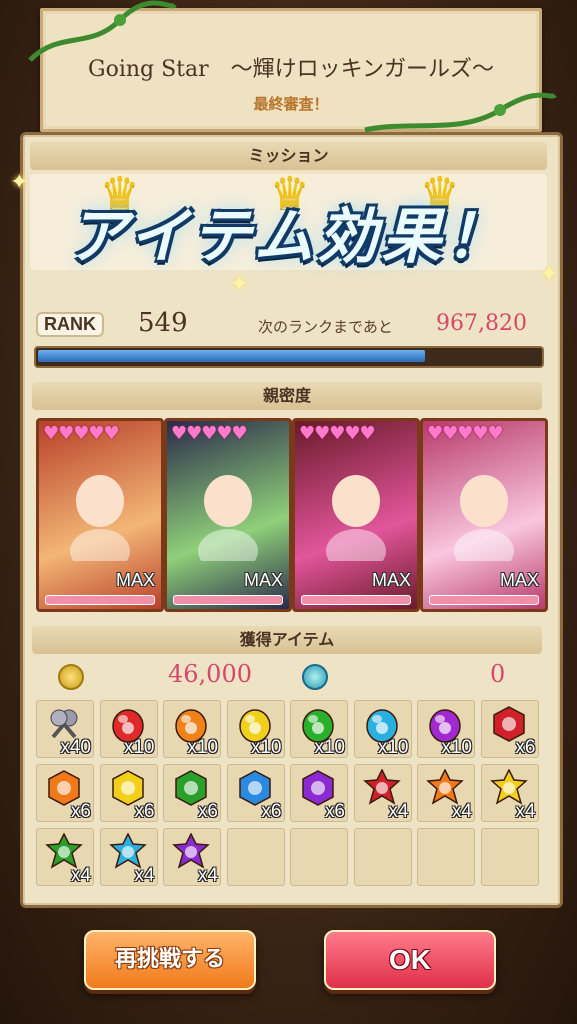 This screenshot has height=1024, width=577. Describe the element at coordinates (287, 396) in the screenshot. I see `affinity-header: 親密度` at that location.